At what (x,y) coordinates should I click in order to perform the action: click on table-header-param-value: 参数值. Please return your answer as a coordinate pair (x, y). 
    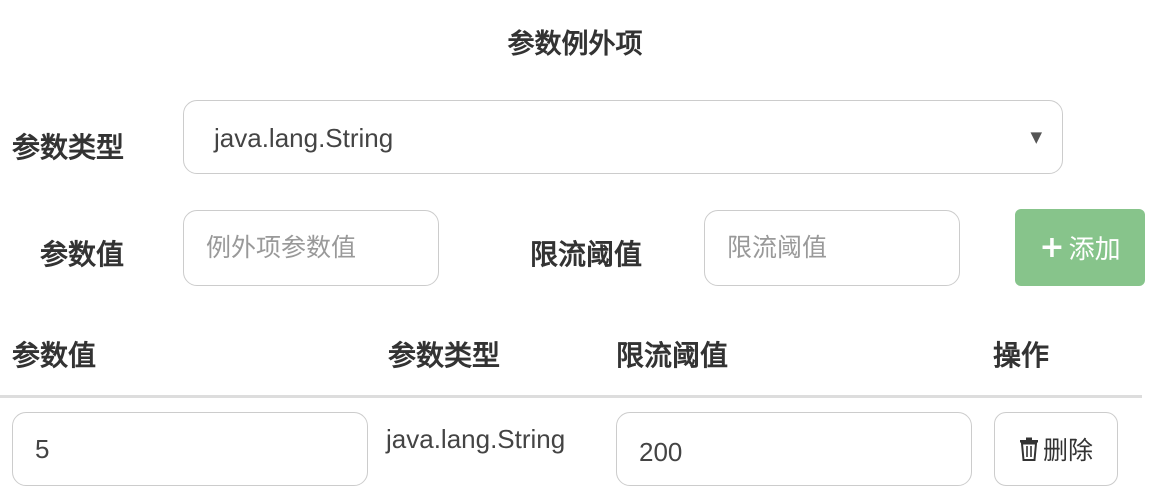
    Looking at the image, I should click on (54, 355).